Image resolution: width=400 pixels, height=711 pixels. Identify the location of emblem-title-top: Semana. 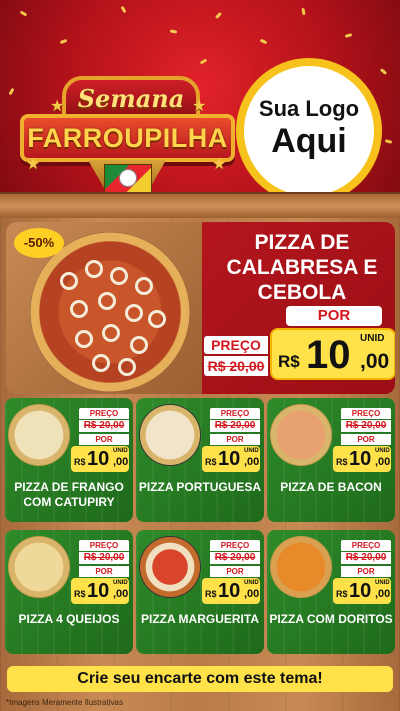
(131, 98).